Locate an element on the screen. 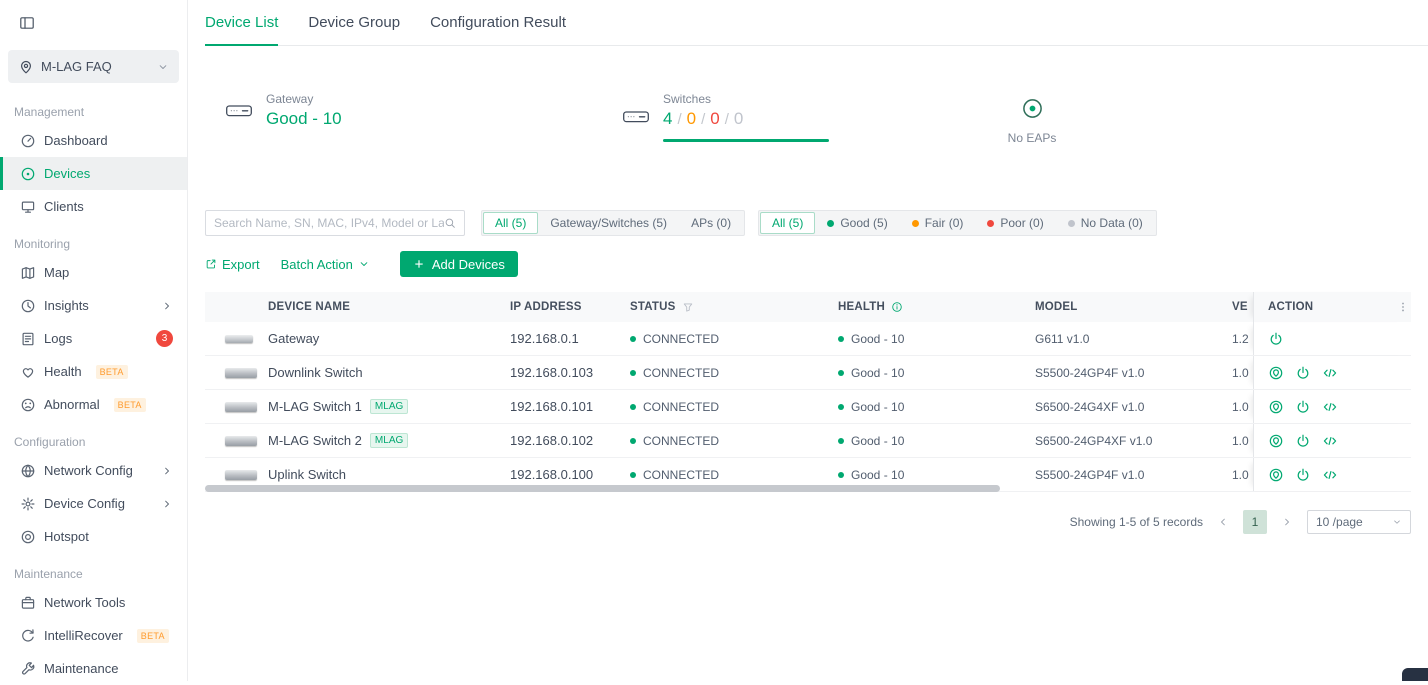 This screenshot has height=685, width=1428. insights-icon is located at coordinates (28, 306).